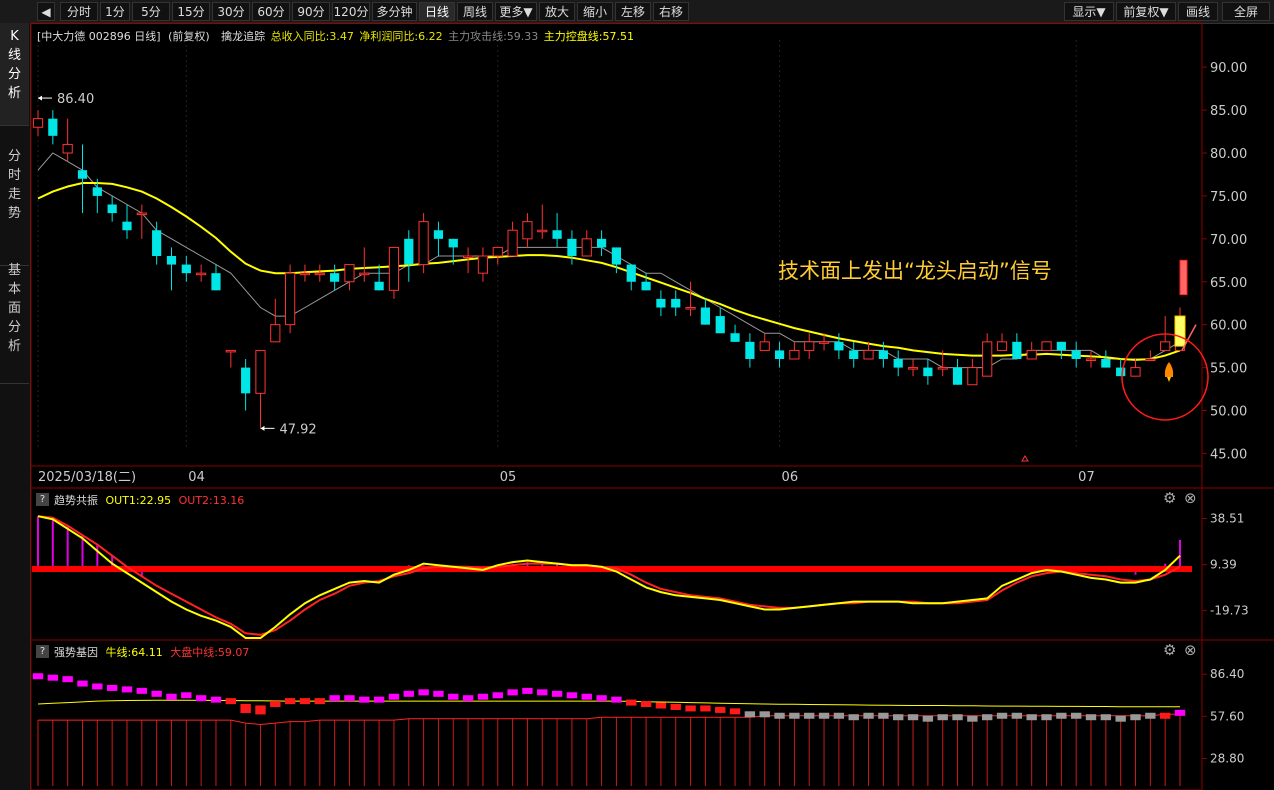 The height and width of the screenshot is (790, 1274). Describe the element at coordinates (508, 477) in the screenshot. I see `x-tick-label: 05` at that location.